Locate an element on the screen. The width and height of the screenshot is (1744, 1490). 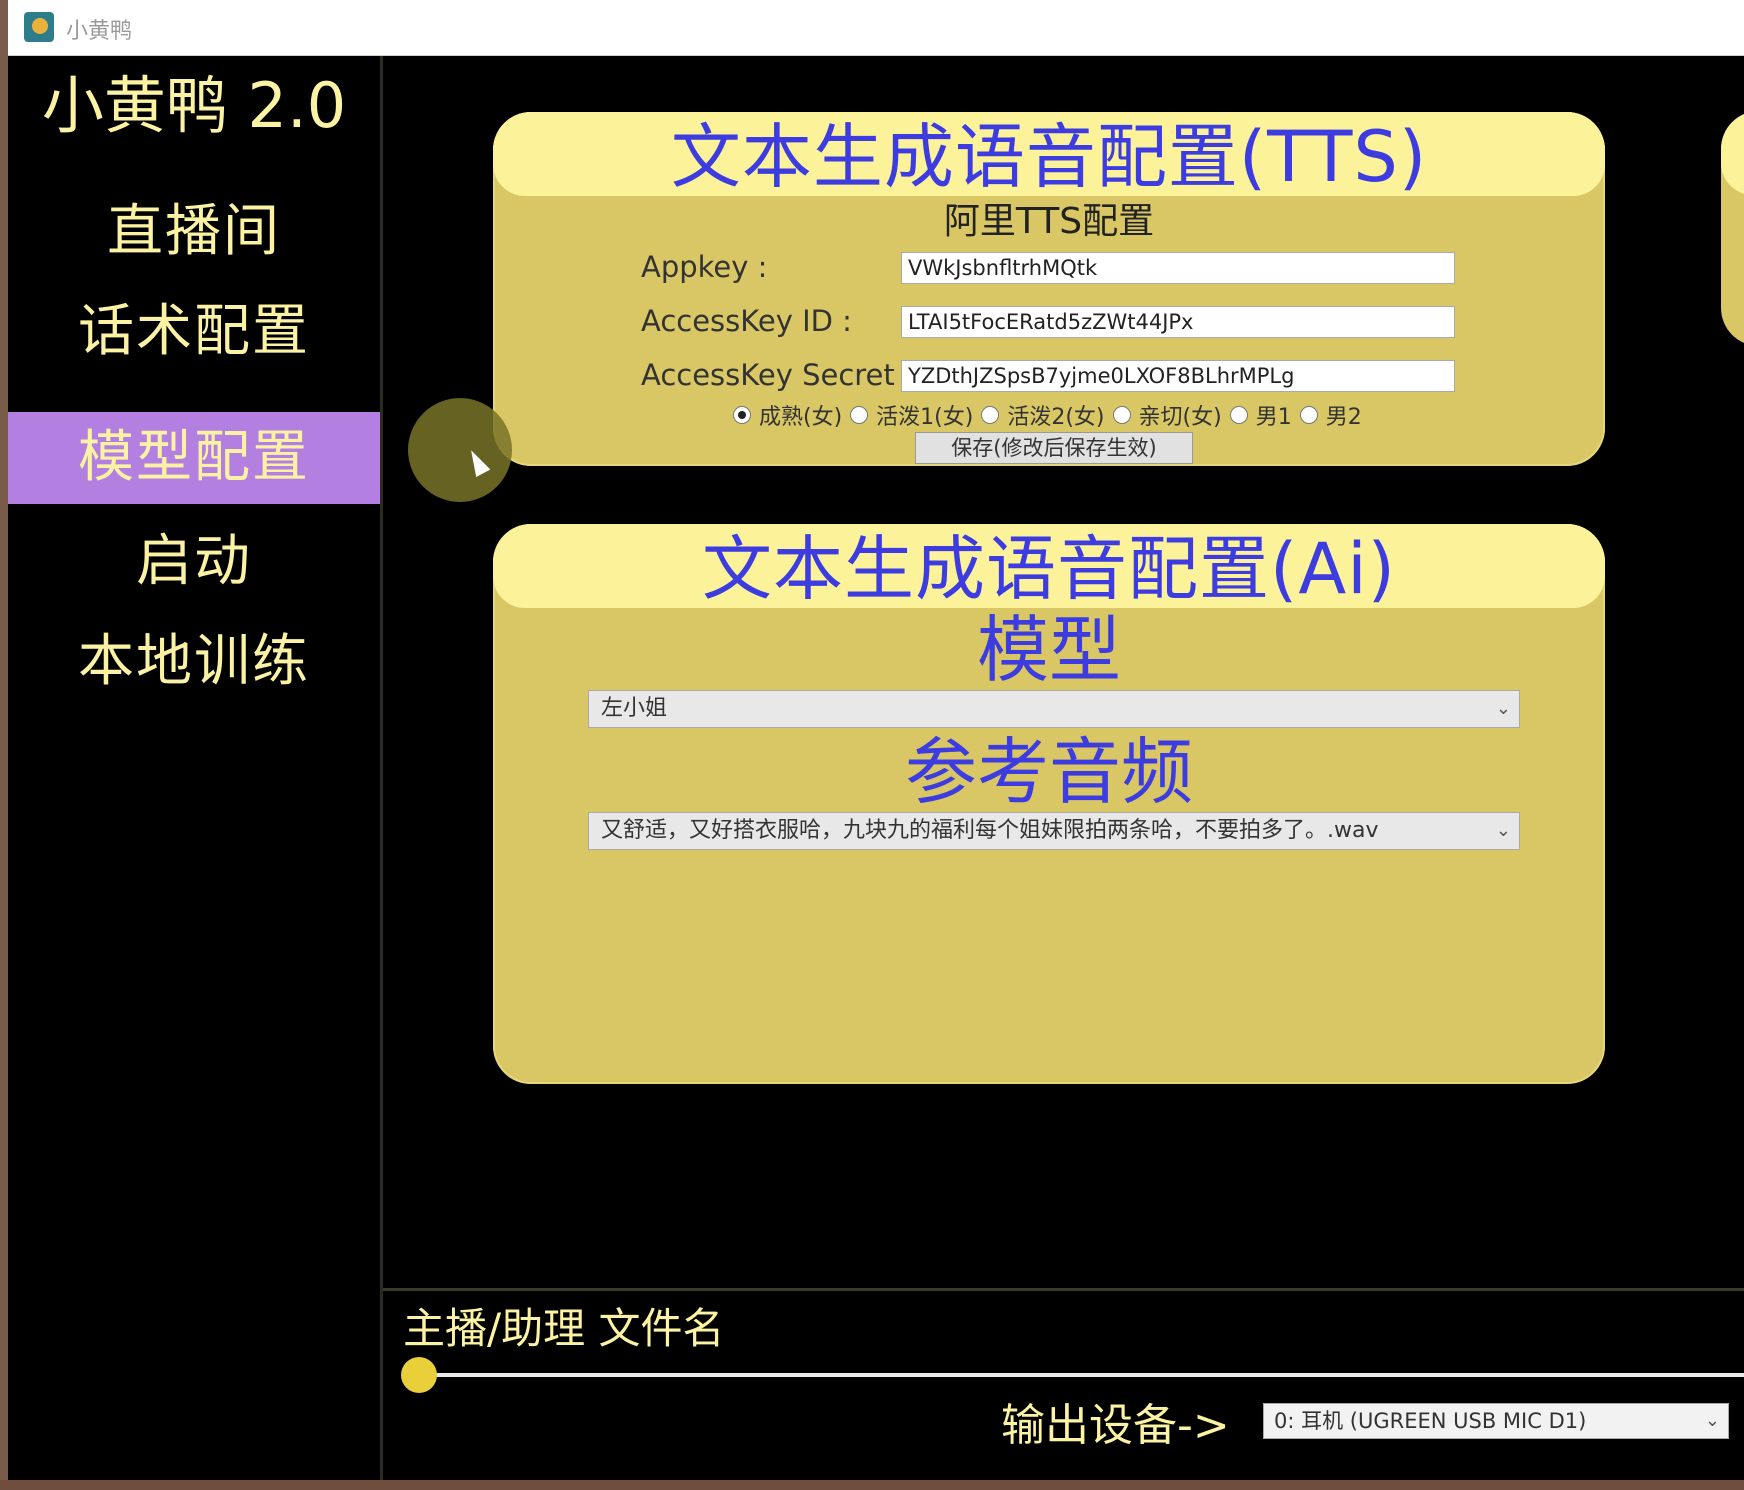
voice-radio-group: 成熟(女) 活泼1(女) 活泼2(女) 亲切(女) 男1 男2 is located at coordinates (1051, 415).